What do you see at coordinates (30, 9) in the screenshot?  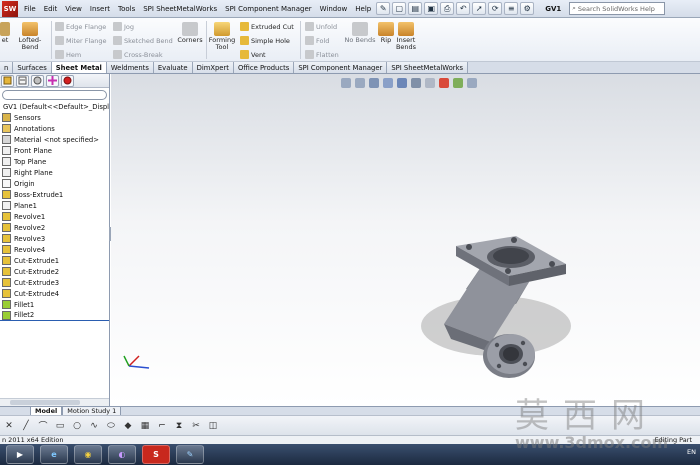 I see `menu-file: File` at bounding box center [30, 9].